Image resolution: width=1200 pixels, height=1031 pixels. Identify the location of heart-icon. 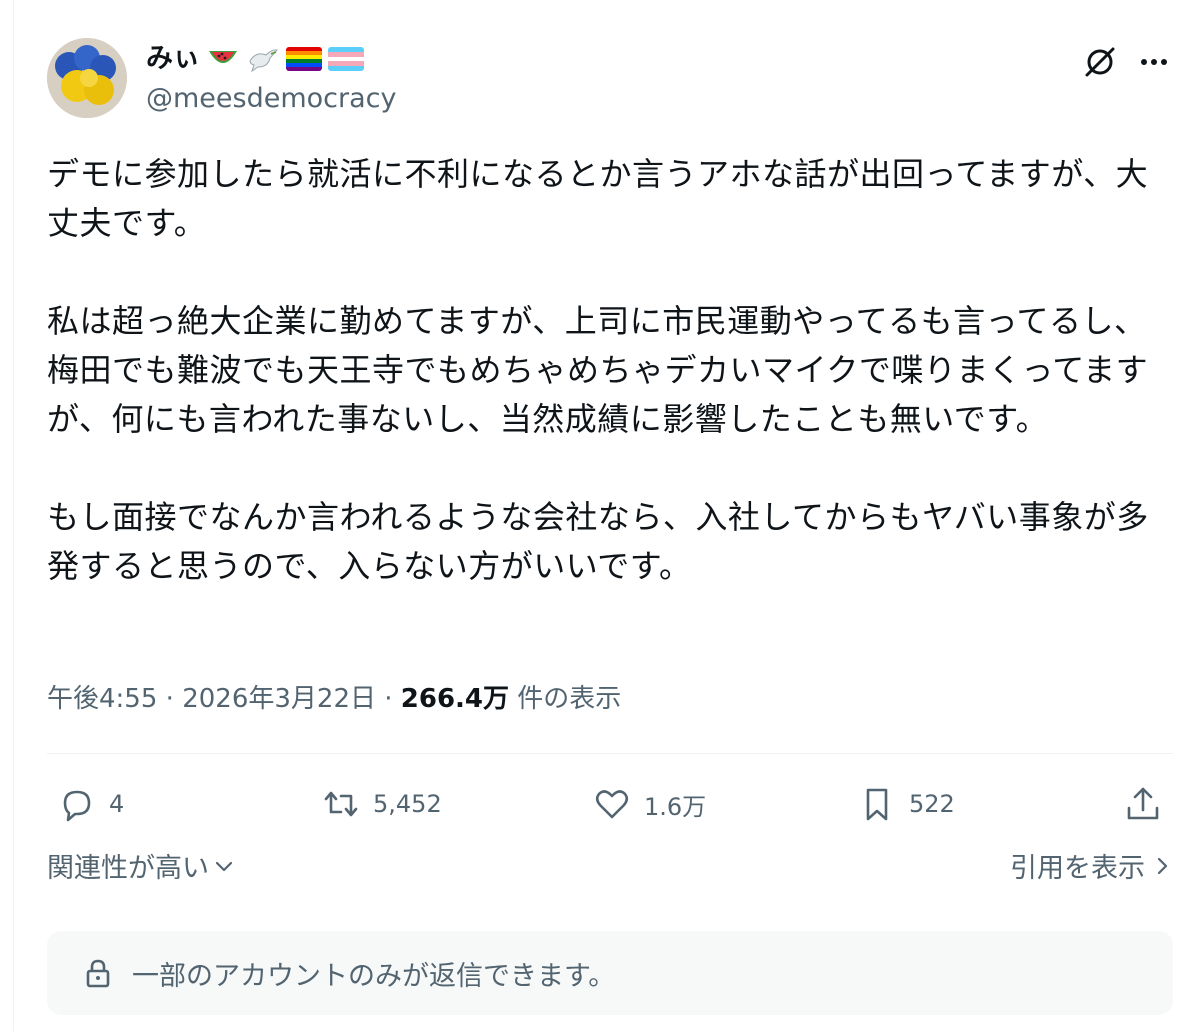
(612, 804).